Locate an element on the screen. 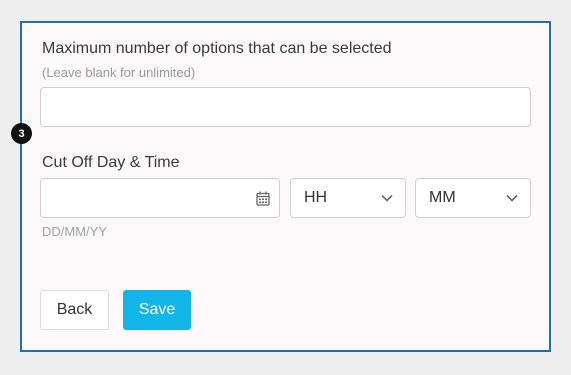 Image resolution: width=571 pixels, height=375 pixels. step-number-badge: 3 is located at coordinates (21, 133).